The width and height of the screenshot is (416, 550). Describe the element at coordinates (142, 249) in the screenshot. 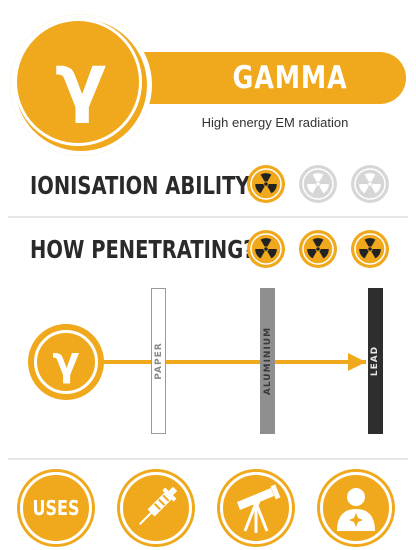

I see `penetration-label: HOW PENETRATING?` at that location.